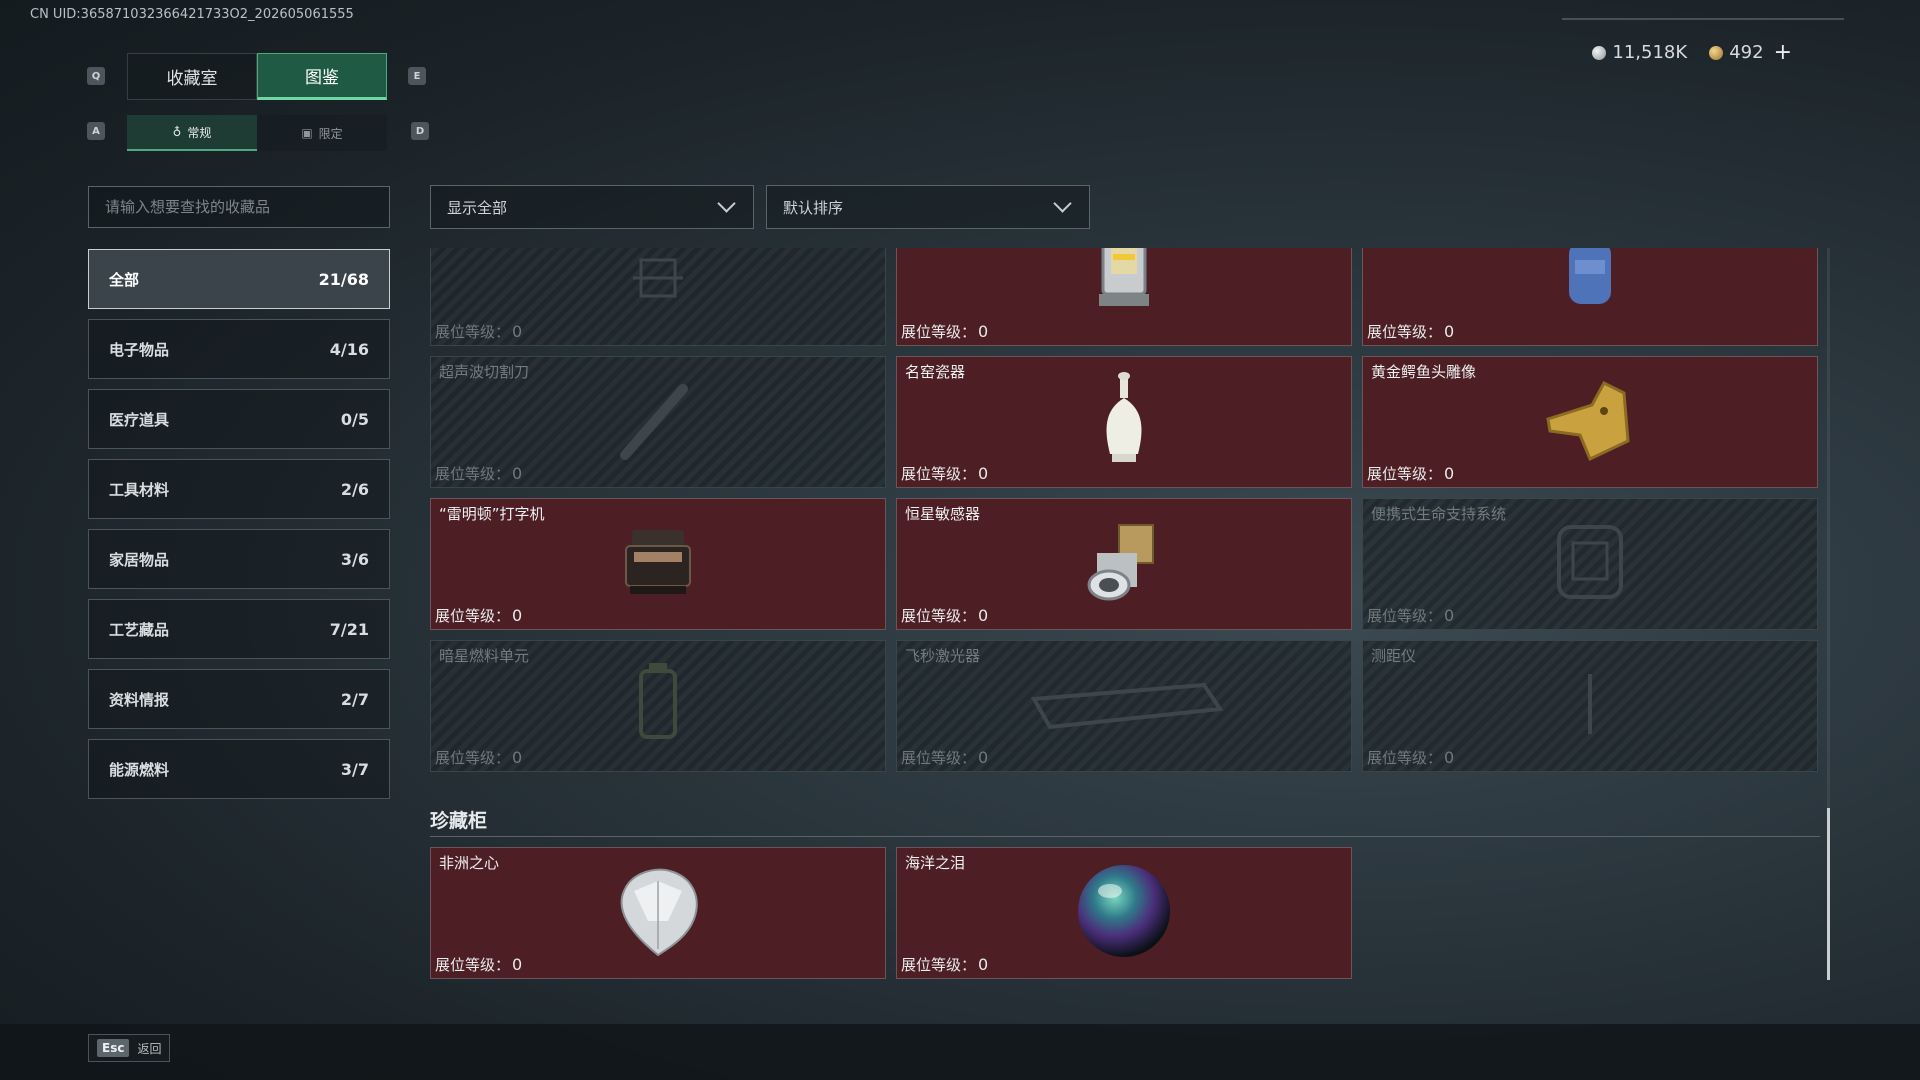 Image resolution: width=1920 pixels, height=1080 pixels. I want to click on collection-card: 便携式生命支持系统 展位等级： 0, so click(1590, 564).